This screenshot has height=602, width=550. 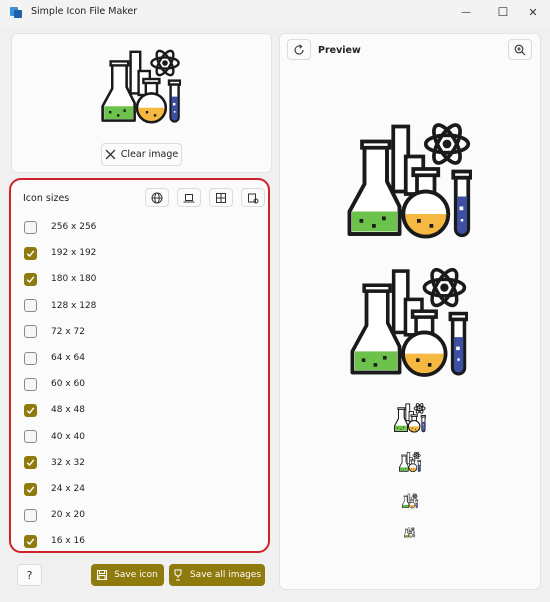 I want to click on size-option: 256 x 256, so click(x=60, y=227).